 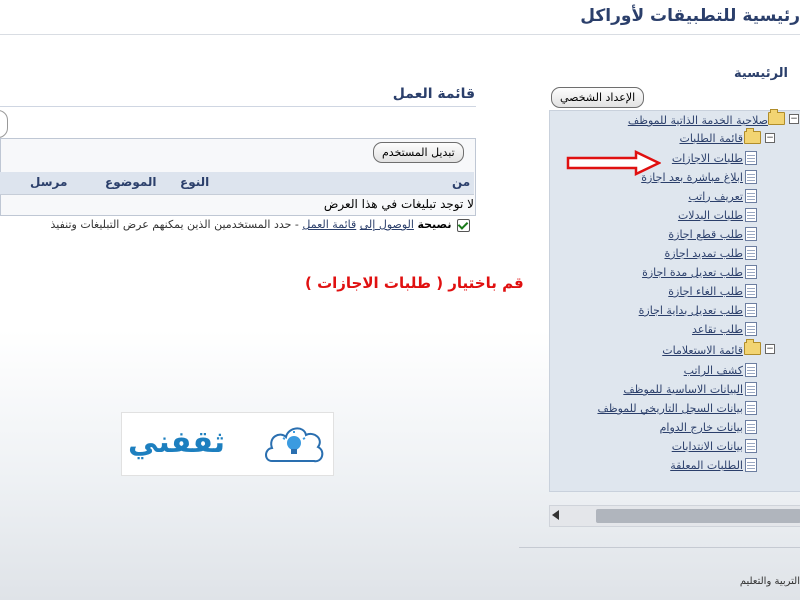 I want to click on tree-item-salary-certificate: تعريف راتب, so click(x=715, y=196).